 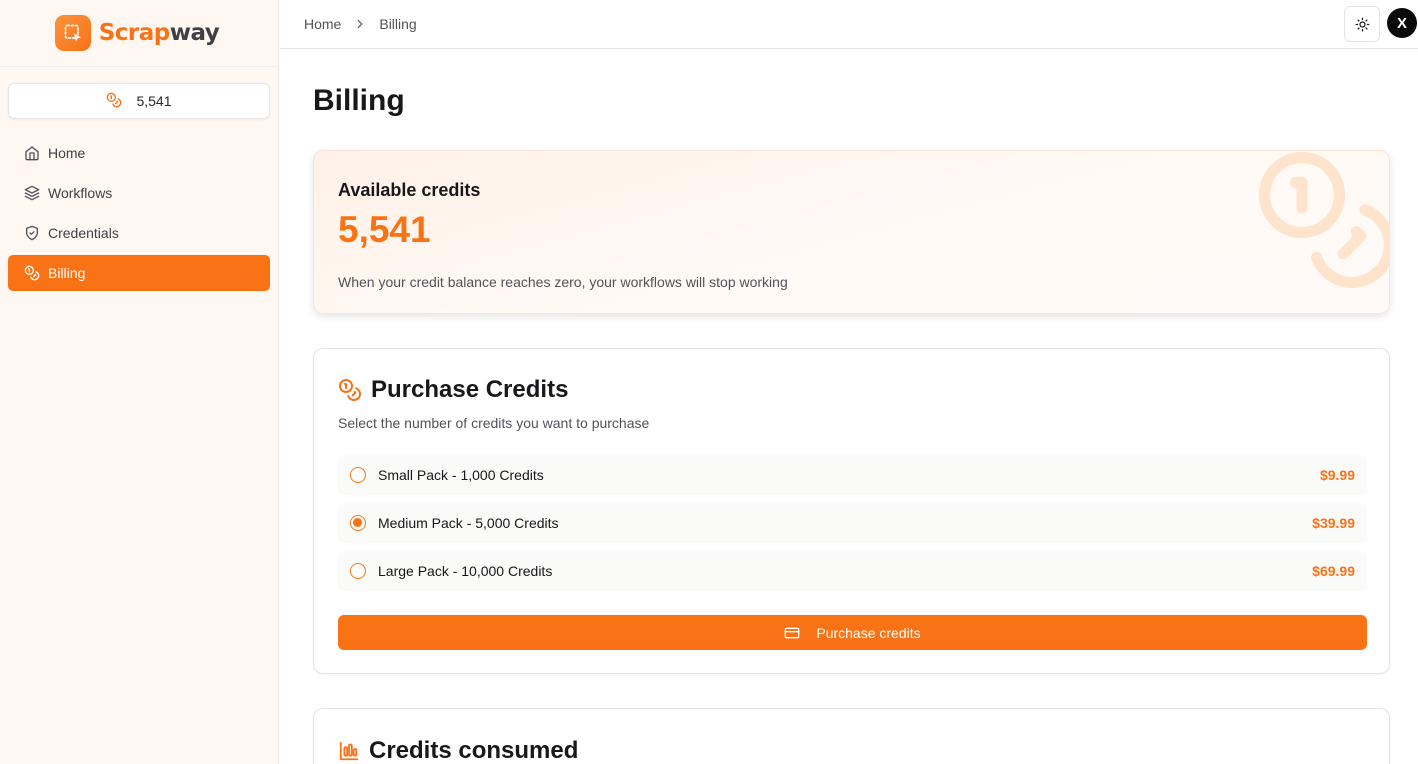 I want to click on credit-card-icon, so click(x=792, y=632).